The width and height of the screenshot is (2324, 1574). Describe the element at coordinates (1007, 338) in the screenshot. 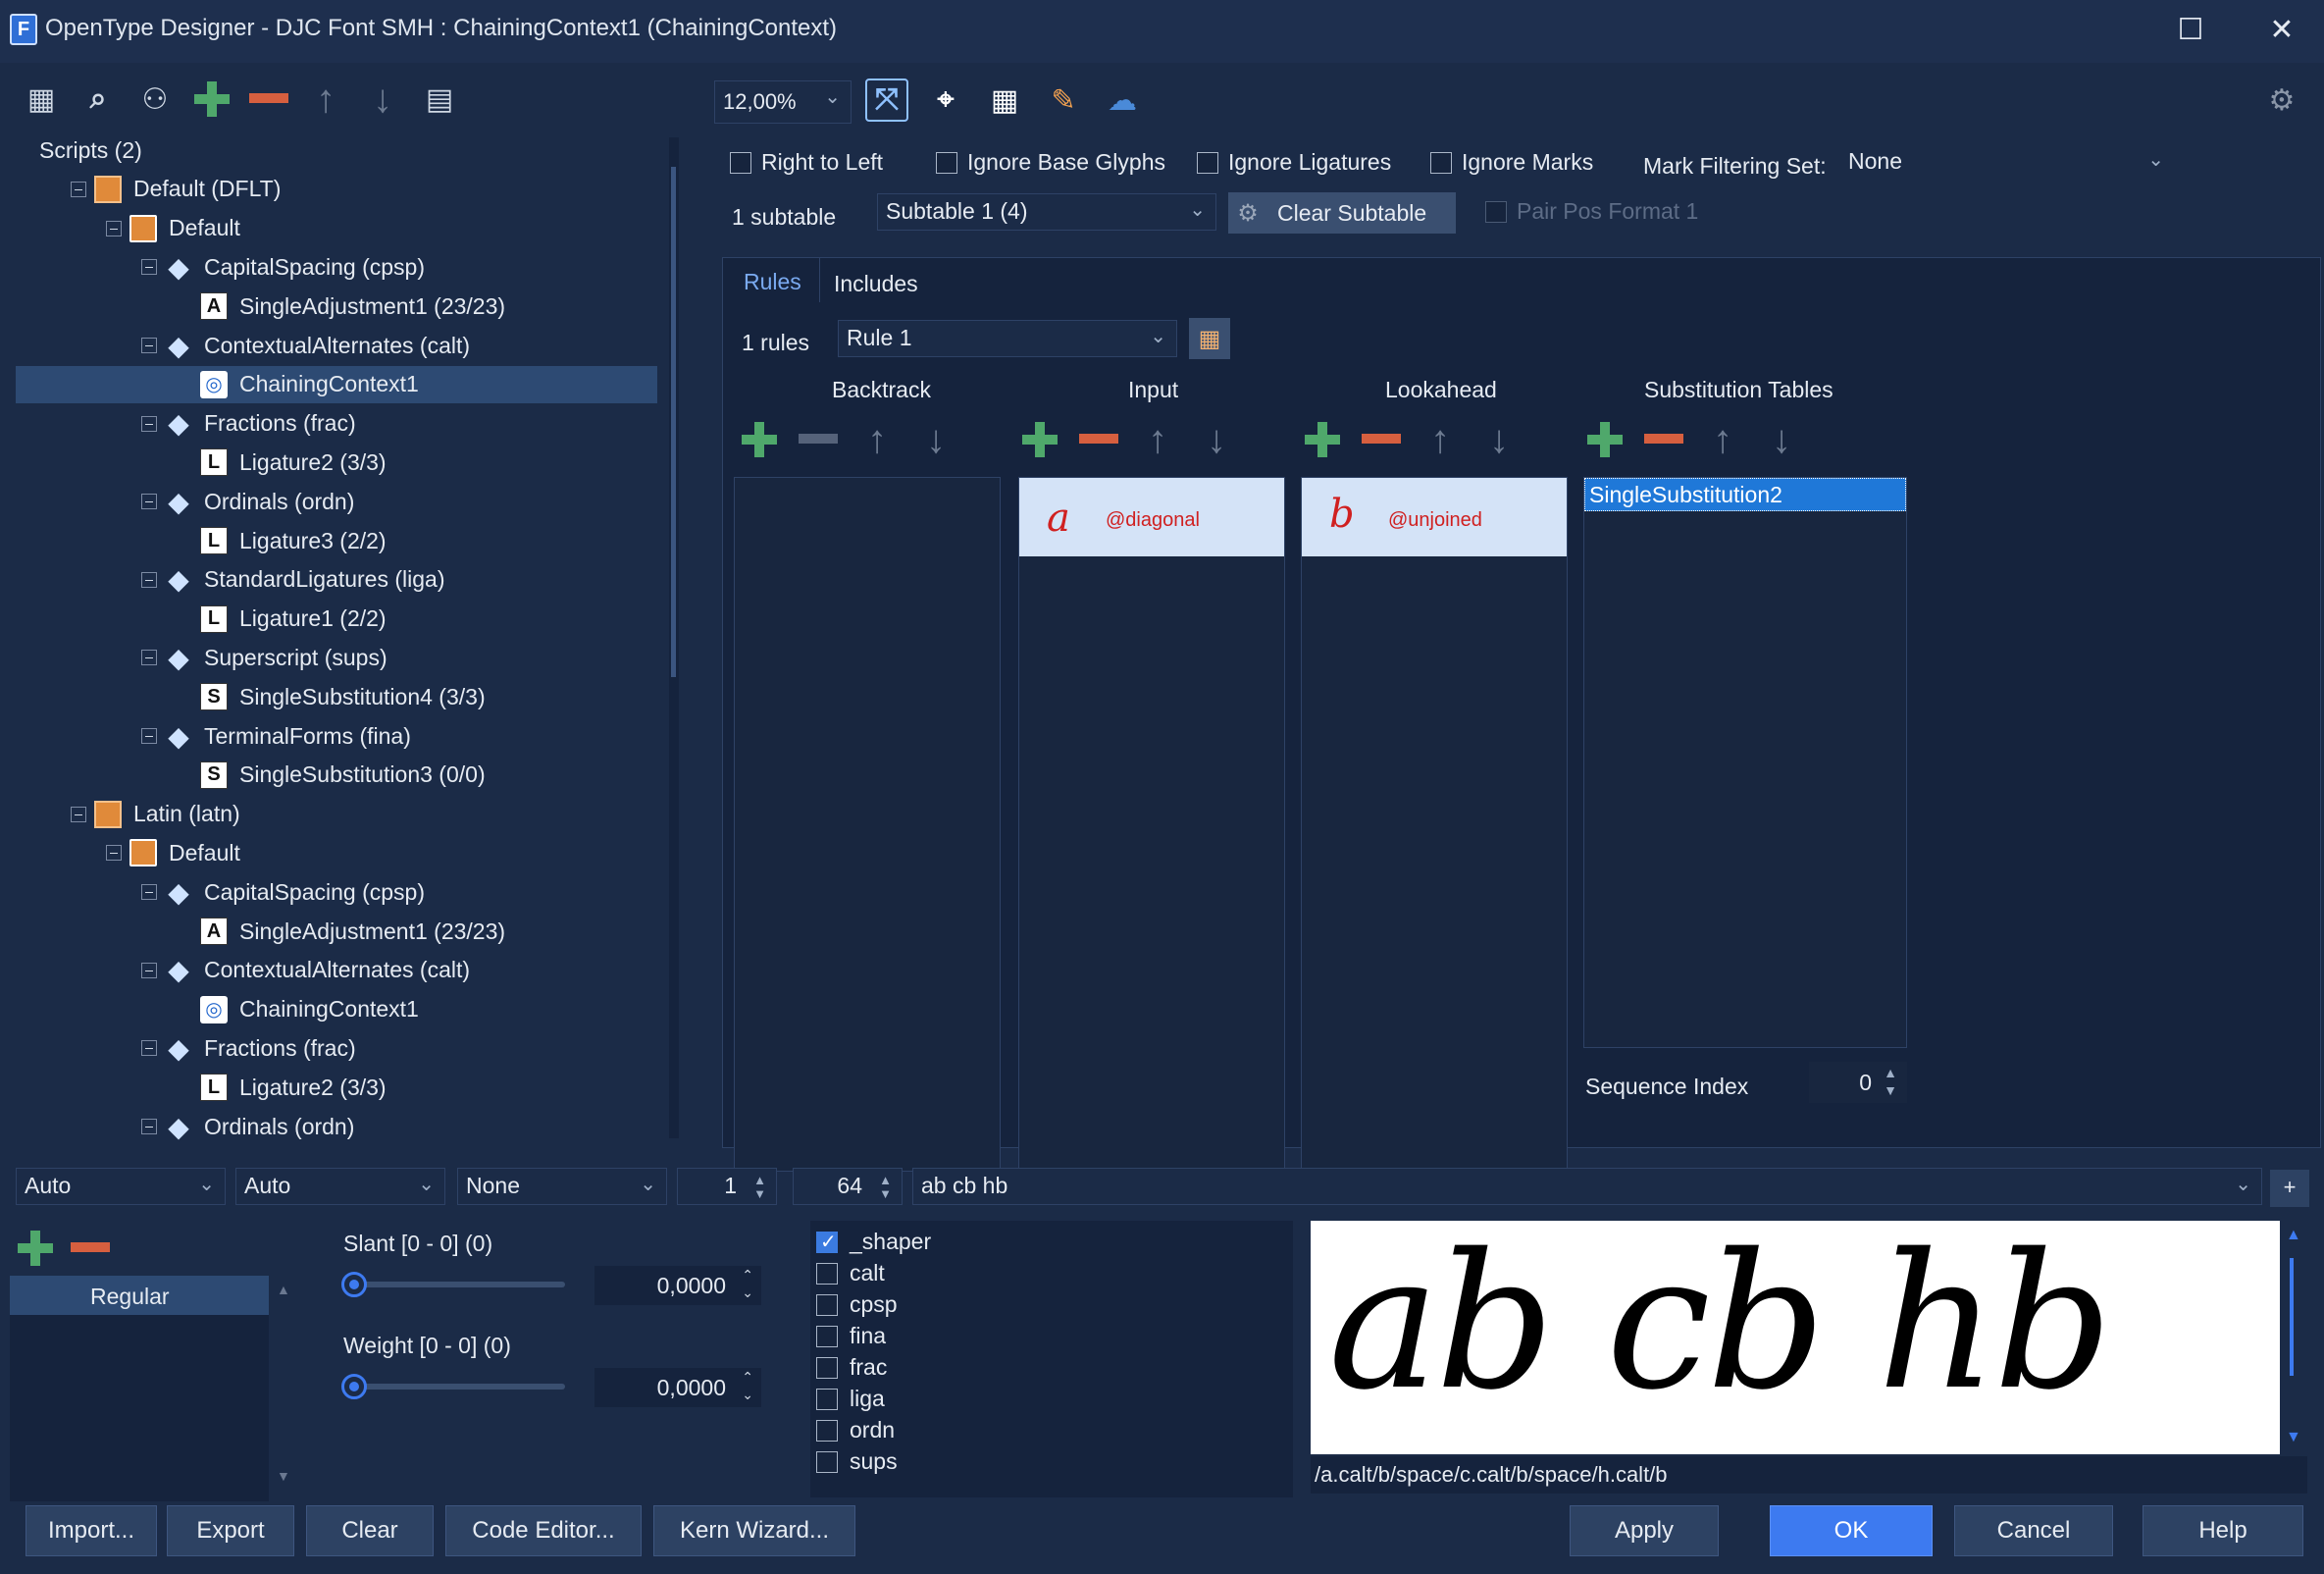

I see `rule-dropdown: Rule 1 ⌄` at that location.